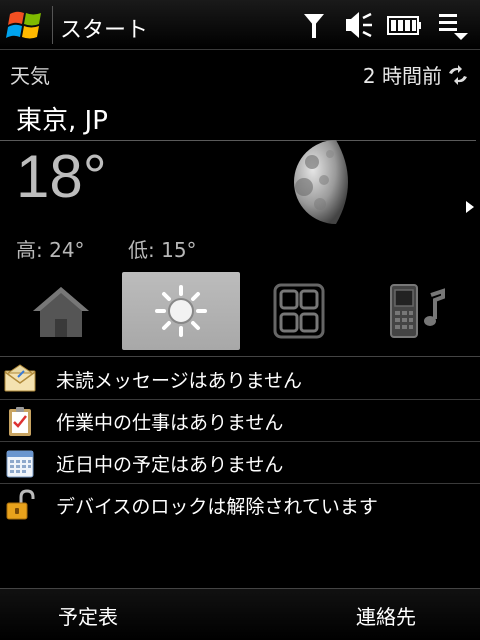 Image resolution: width=480 pixels, height=640 pixels. I want to click on weather-label: 天気, so click(30, 76).